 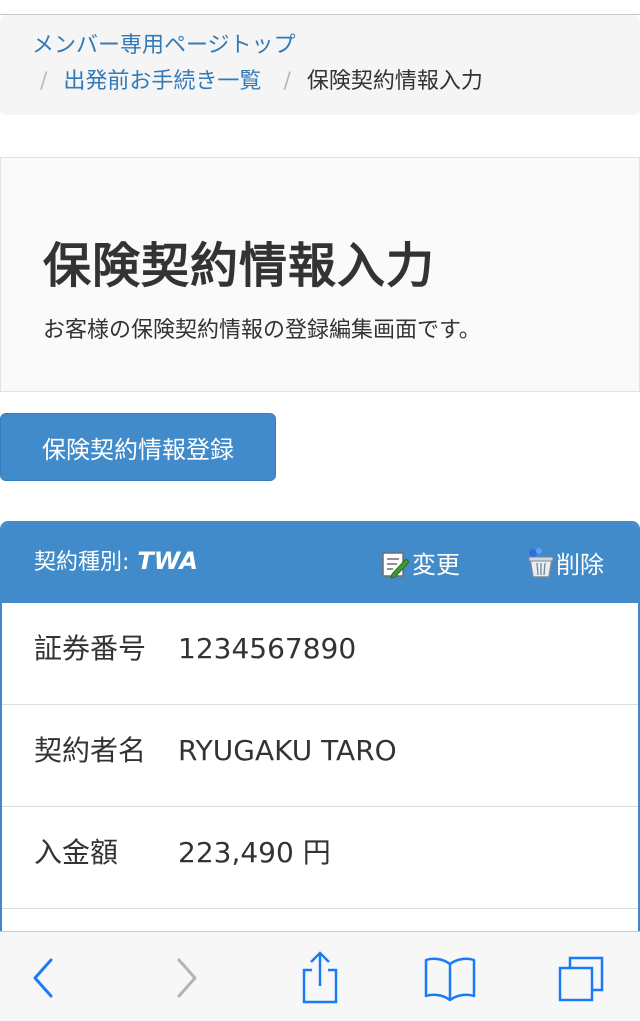 I want to click on back-icon, so click(x=44, y=978).